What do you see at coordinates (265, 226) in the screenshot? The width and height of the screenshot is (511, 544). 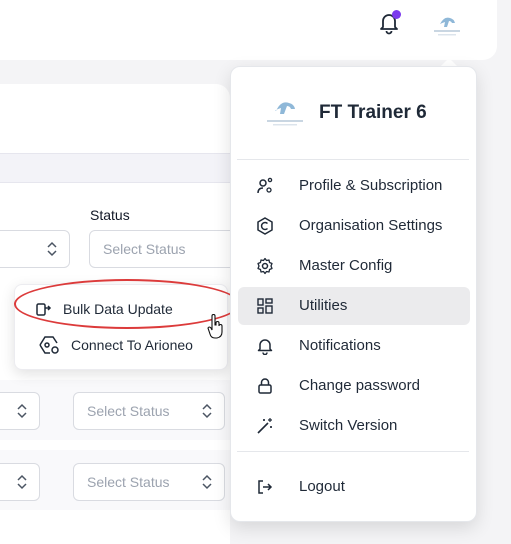 I see `organisation-icon` at bounding box center [265, 226].